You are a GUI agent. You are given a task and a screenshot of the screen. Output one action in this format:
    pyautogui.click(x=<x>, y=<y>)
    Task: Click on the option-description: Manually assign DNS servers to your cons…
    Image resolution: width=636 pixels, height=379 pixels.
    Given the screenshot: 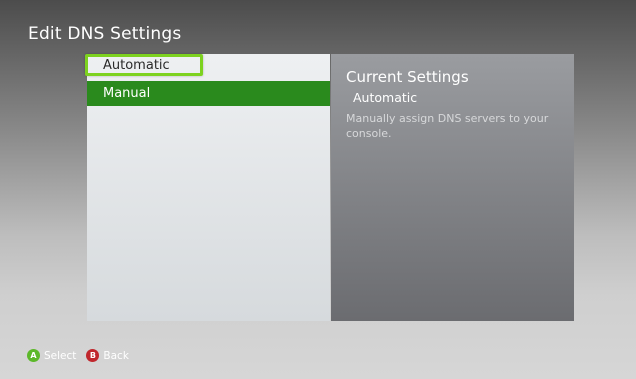 What is the action you would take?
    pyautogui.click(x=447, y=126)
    